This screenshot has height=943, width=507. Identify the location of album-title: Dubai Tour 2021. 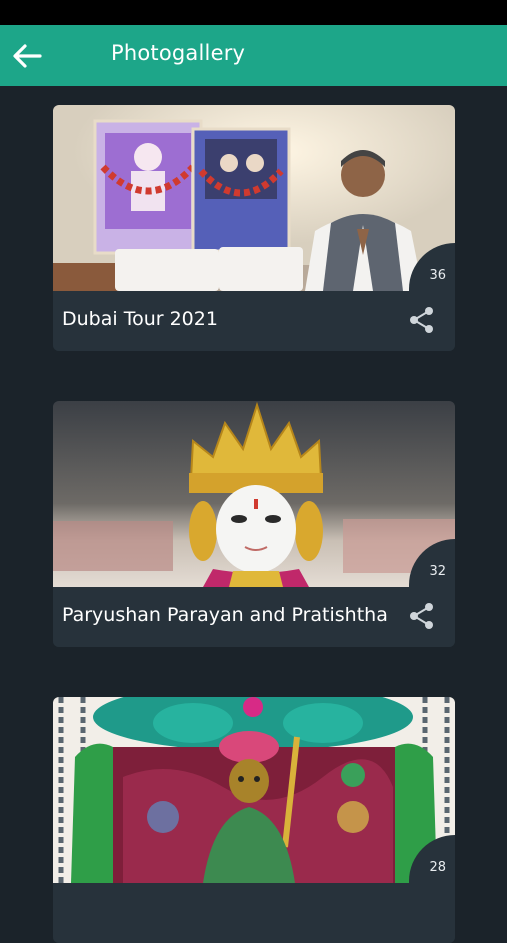
(140, 319).